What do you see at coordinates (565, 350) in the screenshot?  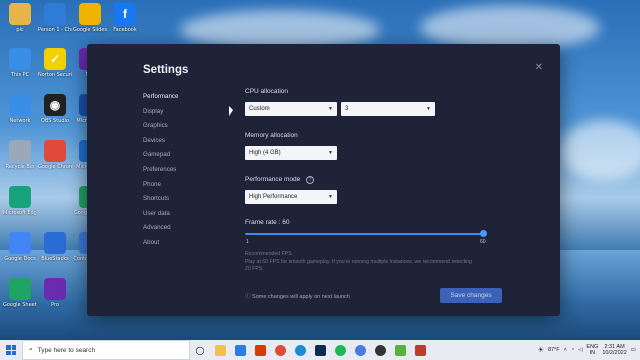 I see `chevron-up-icon: ˄` at bounding box center [565, 350].